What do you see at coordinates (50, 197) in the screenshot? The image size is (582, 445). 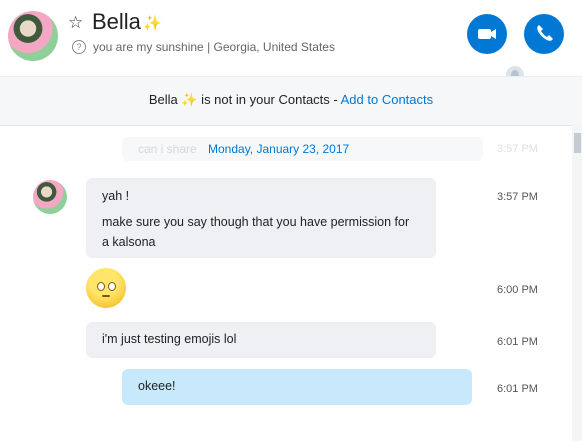 I see `sender-avatar` at bounding box center [50, 197].